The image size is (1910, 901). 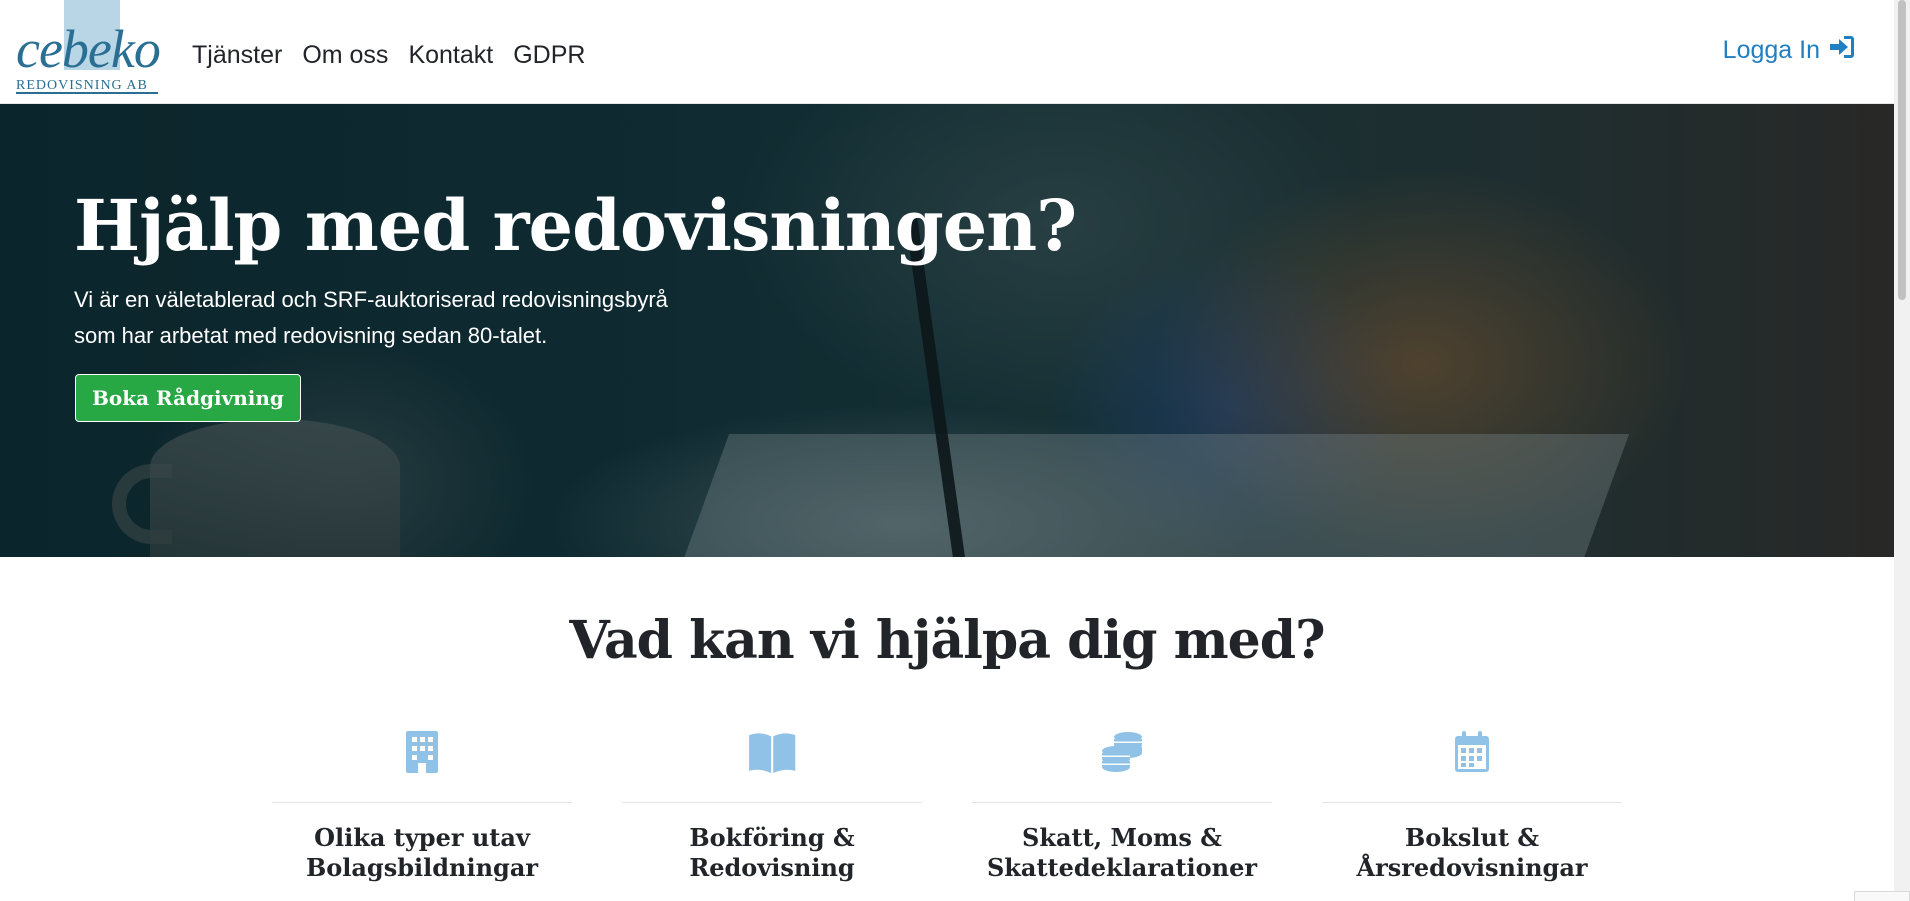 What do you see at coordinates (1842, 50) in the screenshot?
I see `sign-in-icon` at bounding box center [1842, 50].